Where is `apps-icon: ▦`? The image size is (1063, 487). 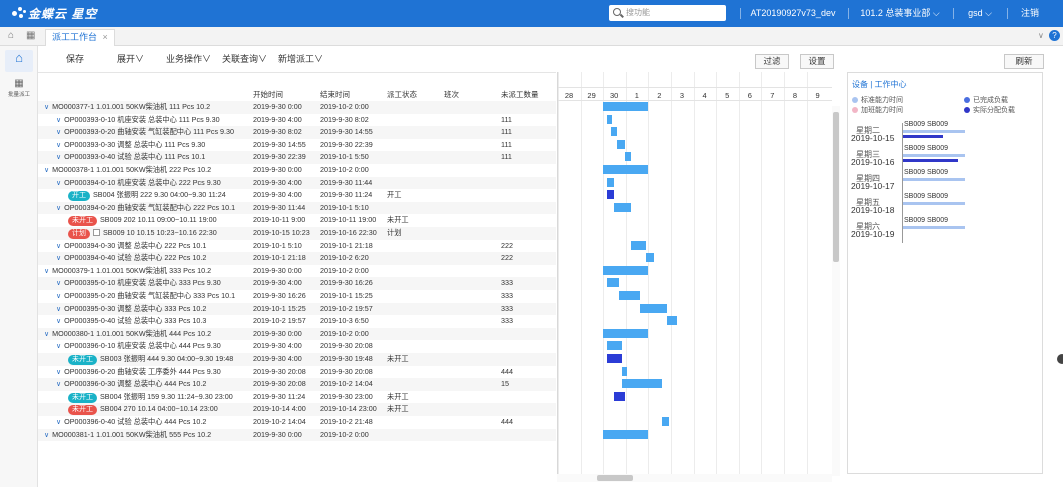
apps-icon: ▦ is located at coordinates (30, 35).